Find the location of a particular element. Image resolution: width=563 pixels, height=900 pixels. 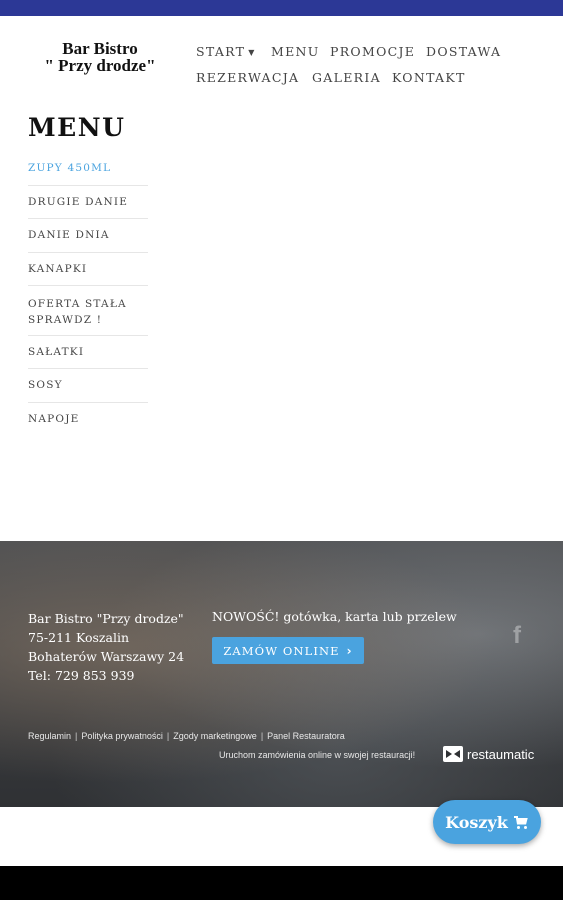

caret-down-icon: ▼ is located at coordinates (252, 52).